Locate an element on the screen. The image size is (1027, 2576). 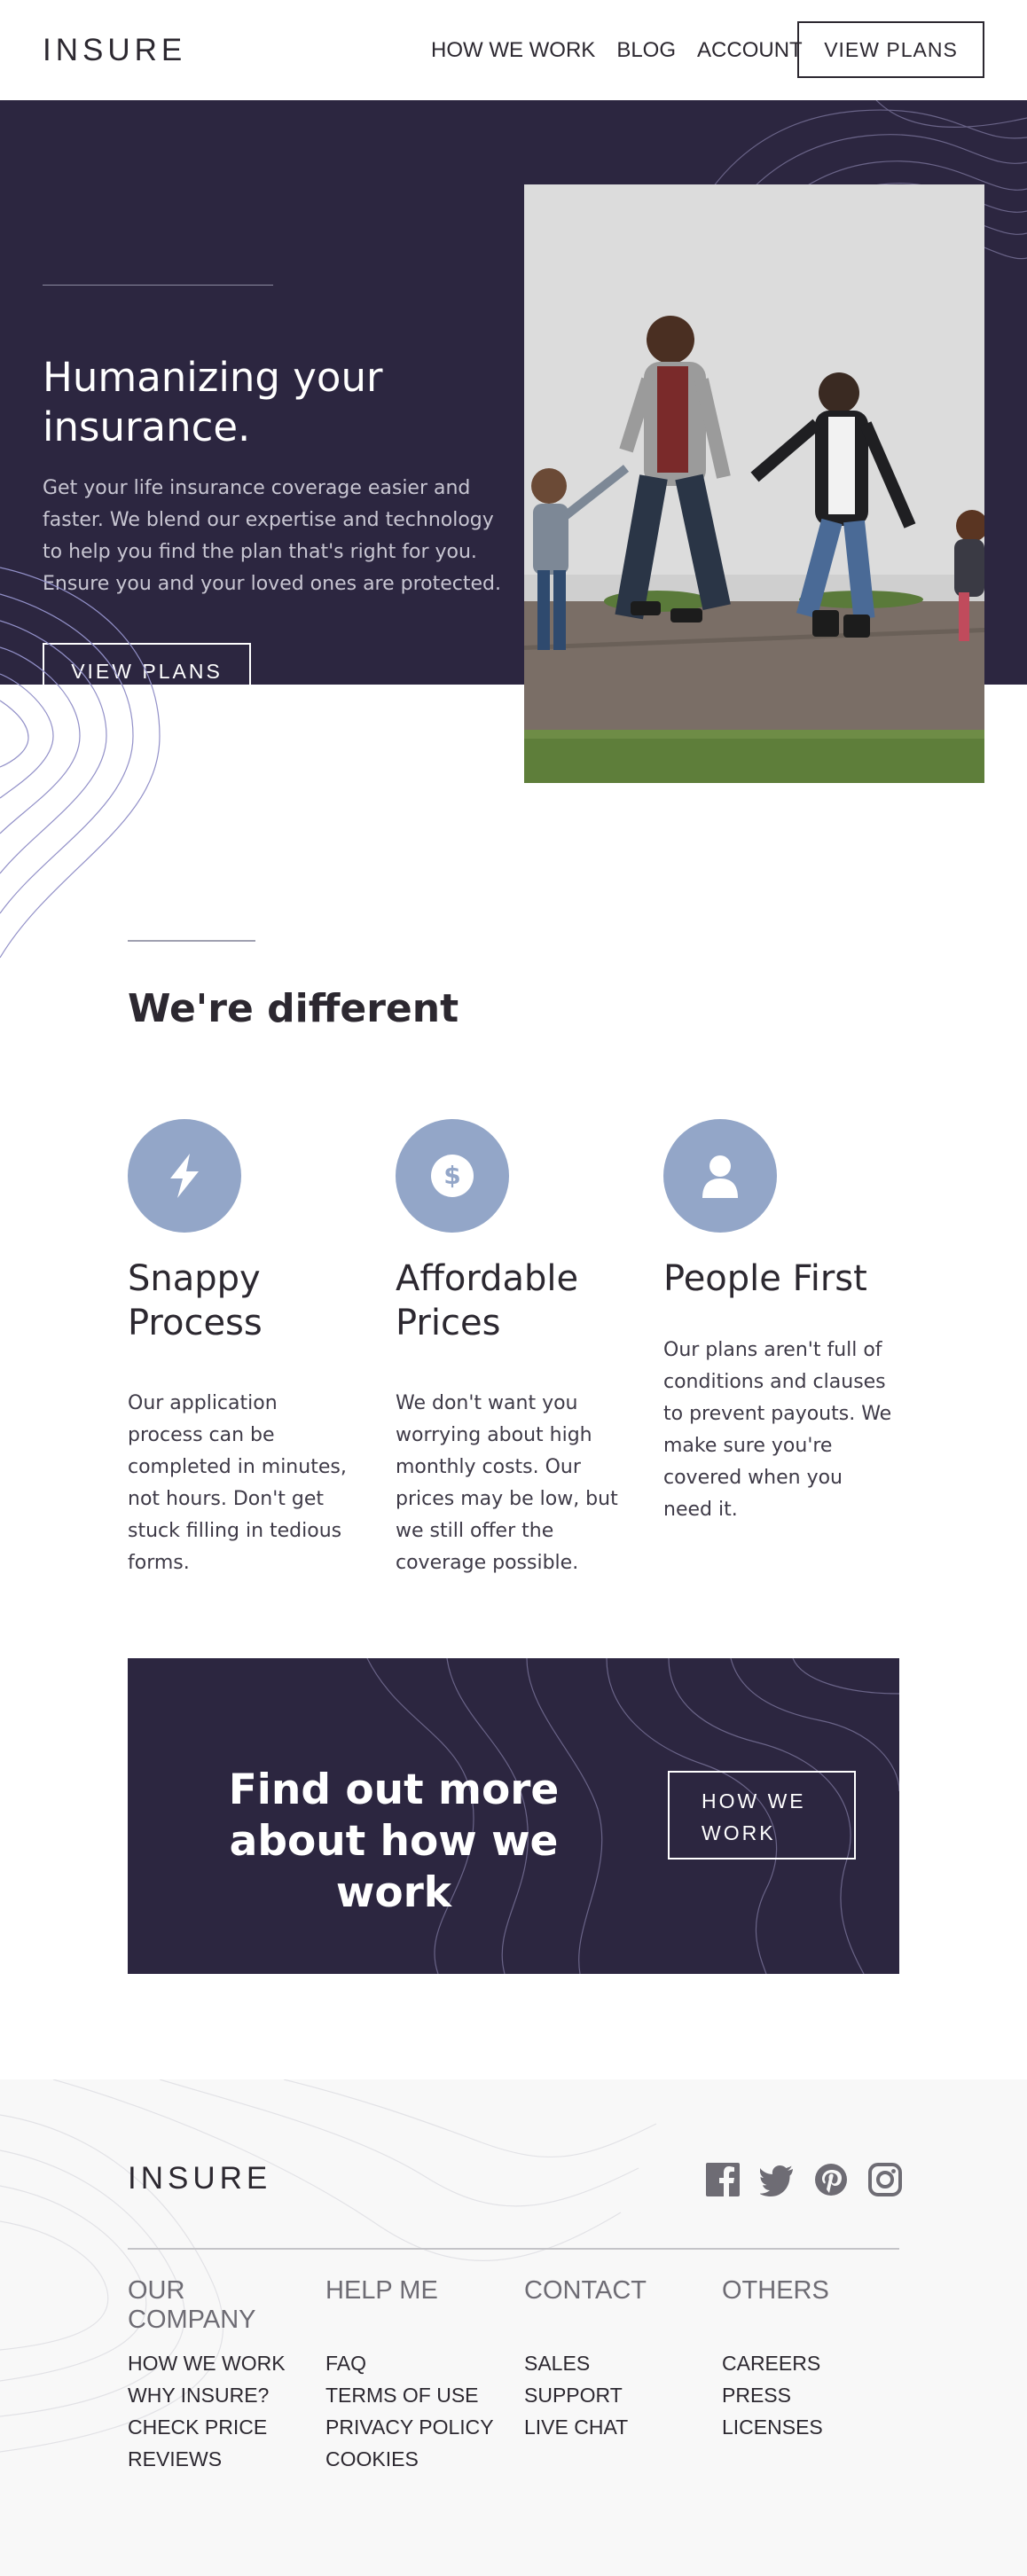
footer-column-title: CONTACT is located at coordinates (585, 2290).